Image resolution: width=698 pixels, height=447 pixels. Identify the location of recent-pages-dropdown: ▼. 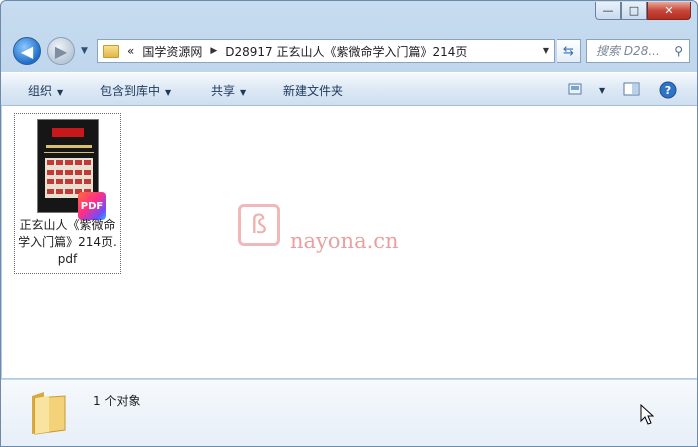
(84, 51).